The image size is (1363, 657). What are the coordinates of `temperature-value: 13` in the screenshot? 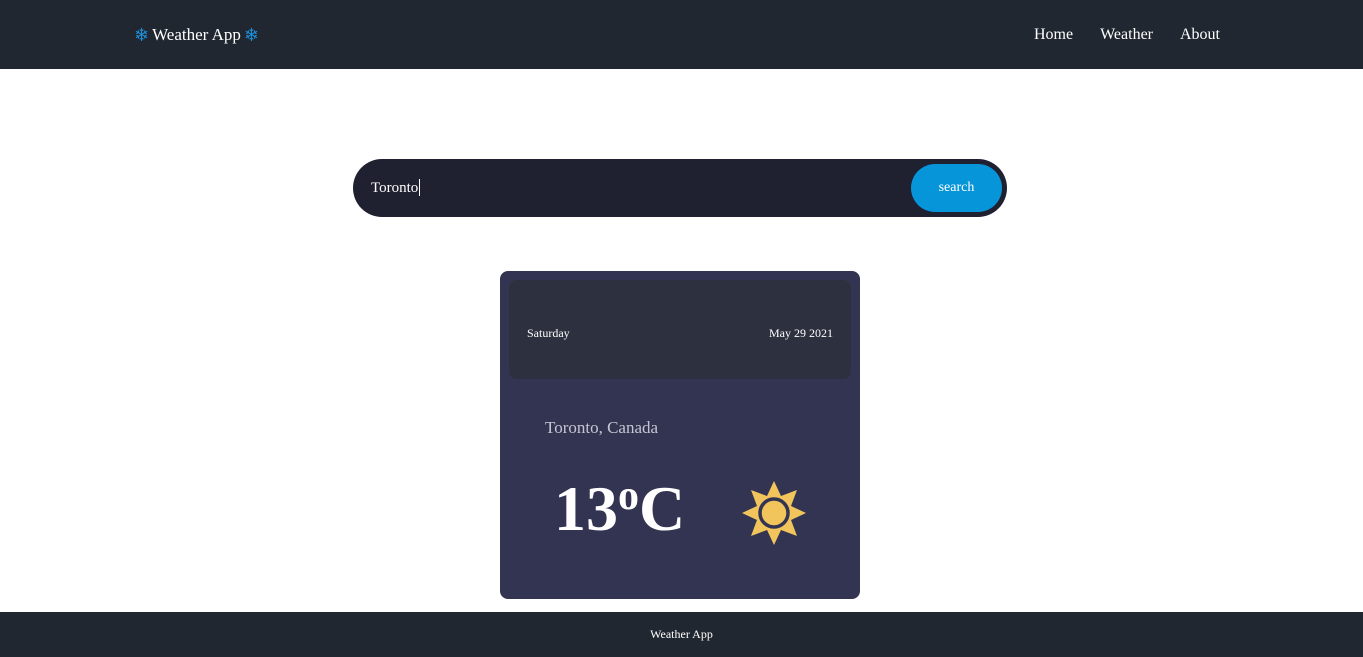 It's located at (586, 508).